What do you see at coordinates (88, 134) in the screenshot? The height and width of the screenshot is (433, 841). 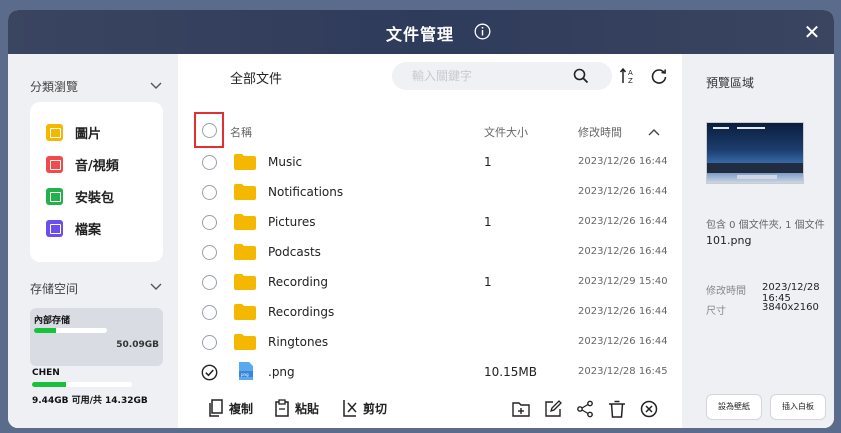 I see `category-label: 圖片` at bounding box center [88, 134].